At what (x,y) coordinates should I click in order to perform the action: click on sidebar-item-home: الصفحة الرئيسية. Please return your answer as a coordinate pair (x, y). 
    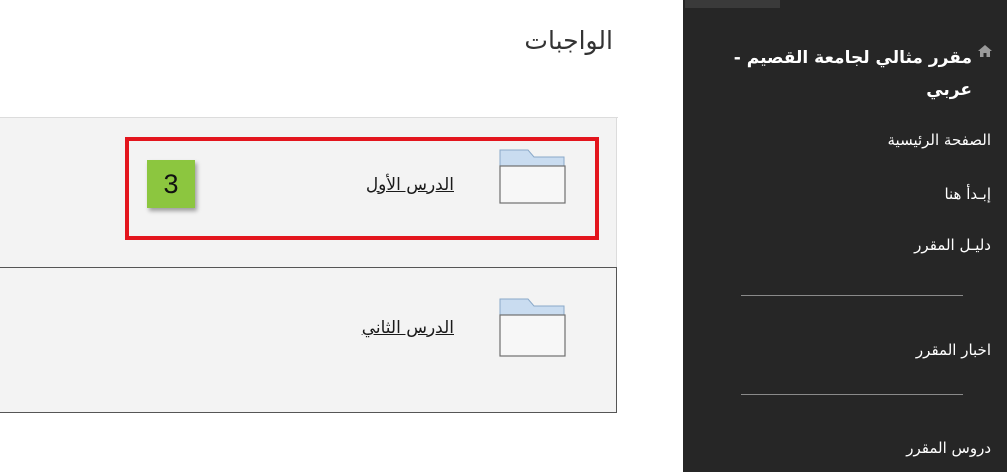
    Looking at the image, I should click on (940, 140).